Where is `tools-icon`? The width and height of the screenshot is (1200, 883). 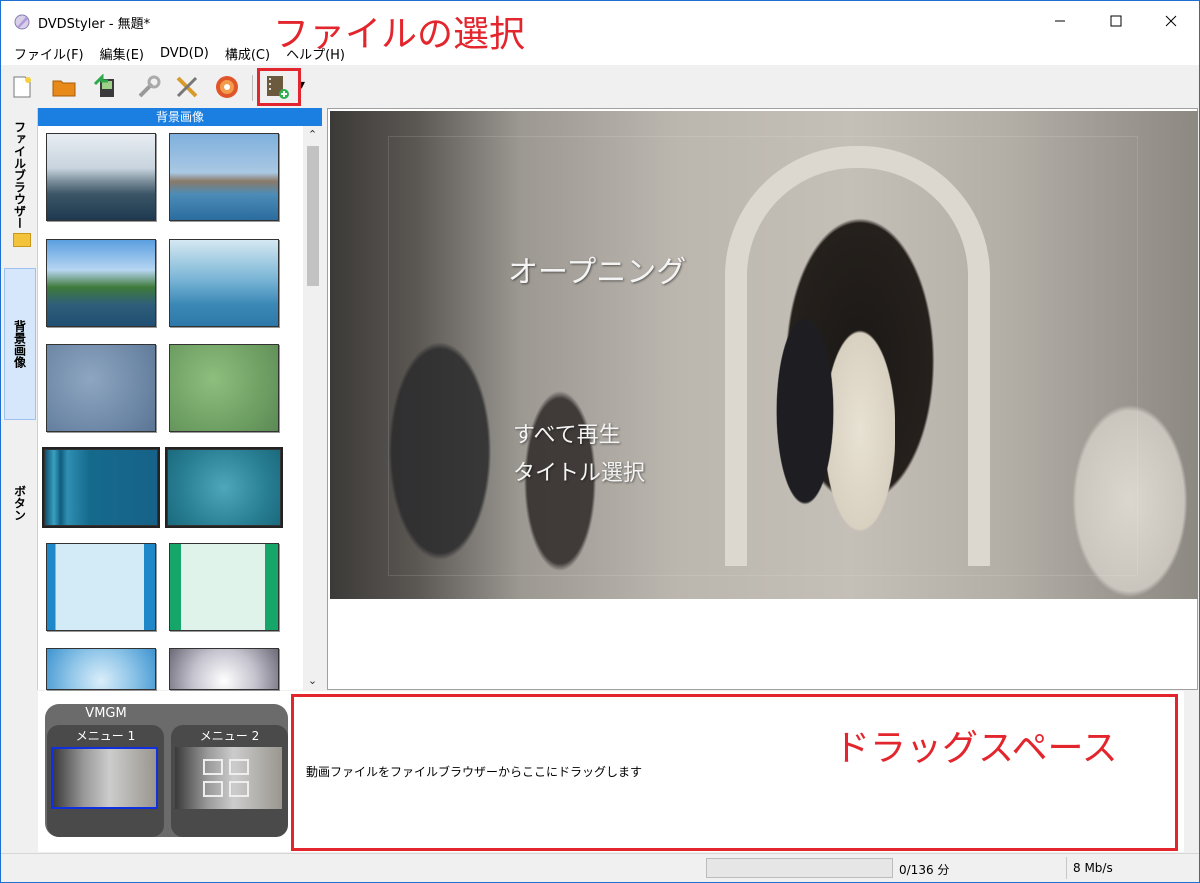
tools-icon is located at coordinates (187, 87).